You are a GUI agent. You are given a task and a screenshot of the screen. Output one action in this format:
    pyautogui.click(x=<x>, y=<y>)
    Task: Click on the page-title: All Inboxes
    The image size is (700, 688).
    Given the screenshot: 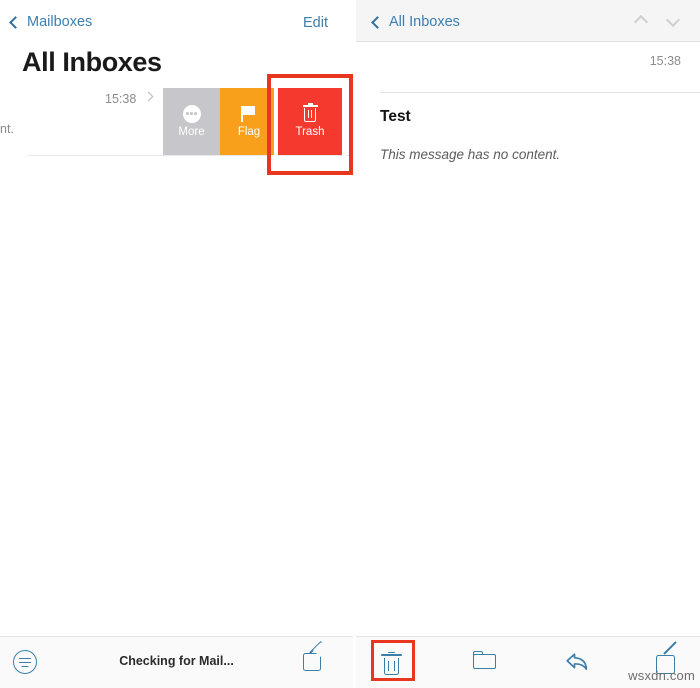 What is the action you would take?
    pyautogui.click(x=92, y=62)
    